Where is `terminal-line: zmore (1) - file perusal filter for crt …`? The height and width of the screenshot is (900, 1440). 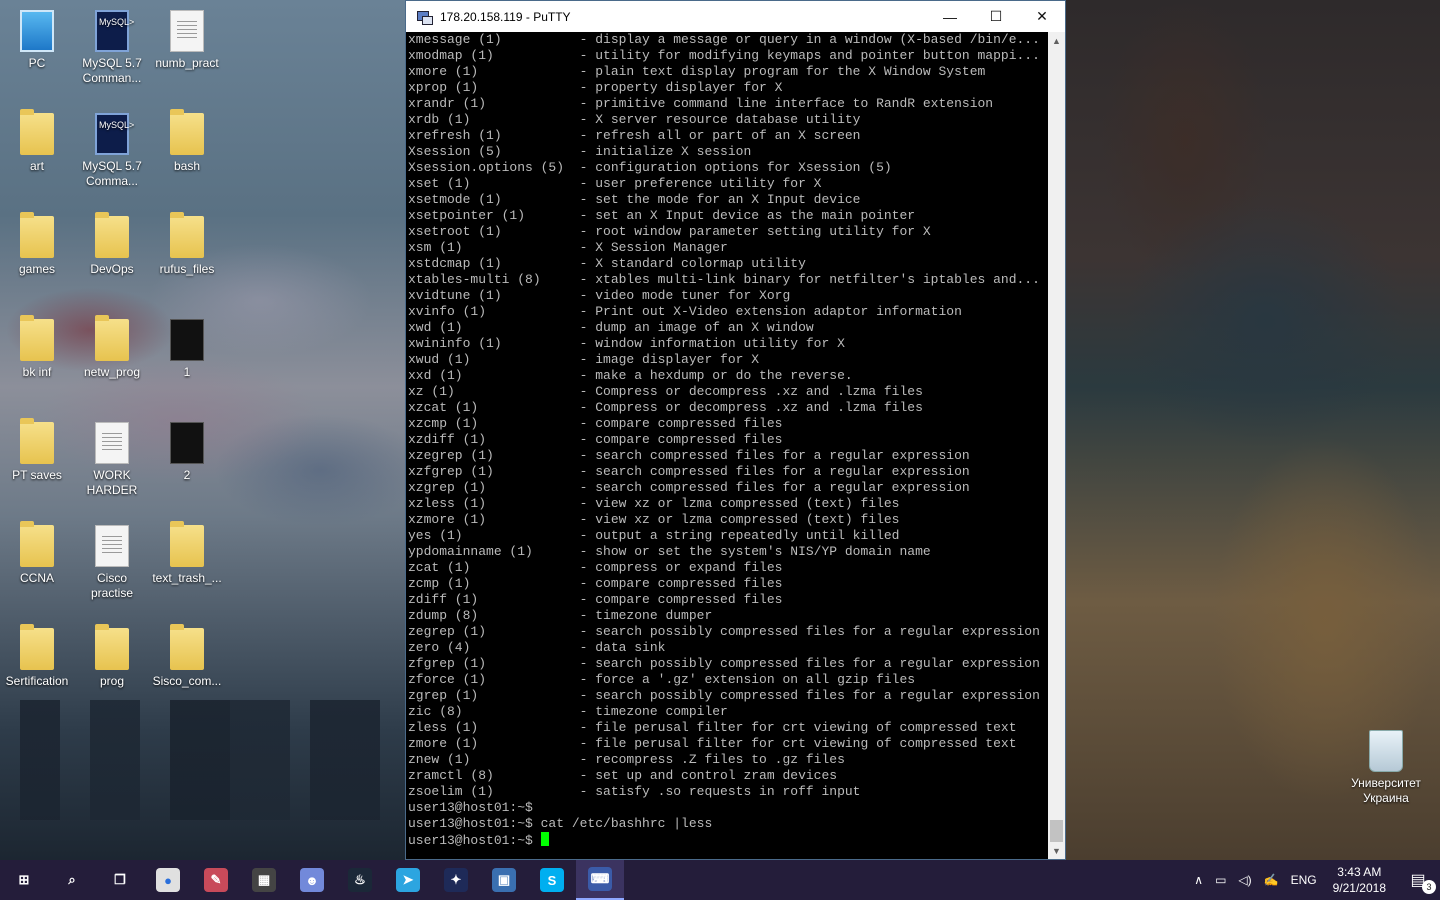
terminal-line: zmore (1) - file perusal filter for crt … is located at coordinates (712, 743).